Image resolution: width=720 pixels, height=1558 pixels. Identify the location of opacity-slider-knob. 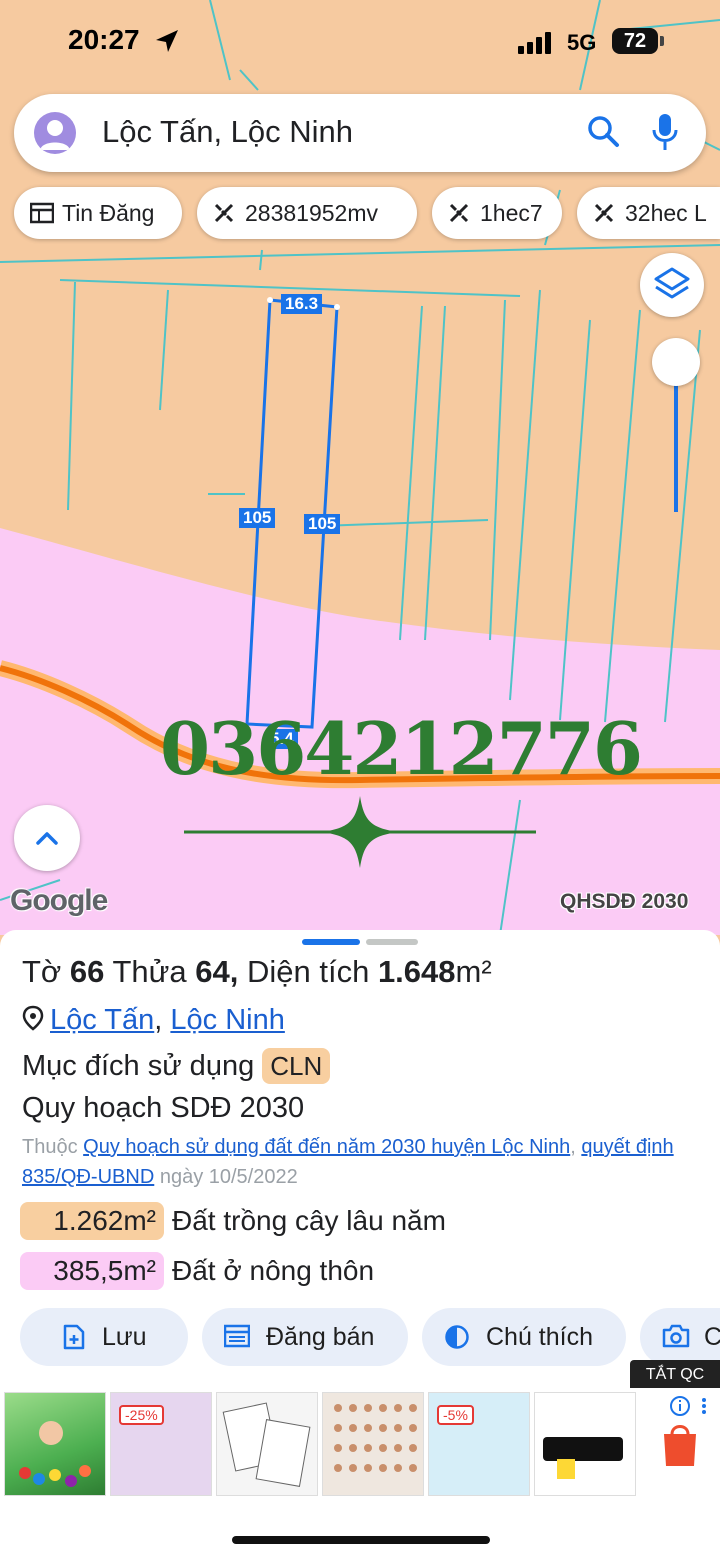
(676, 362).